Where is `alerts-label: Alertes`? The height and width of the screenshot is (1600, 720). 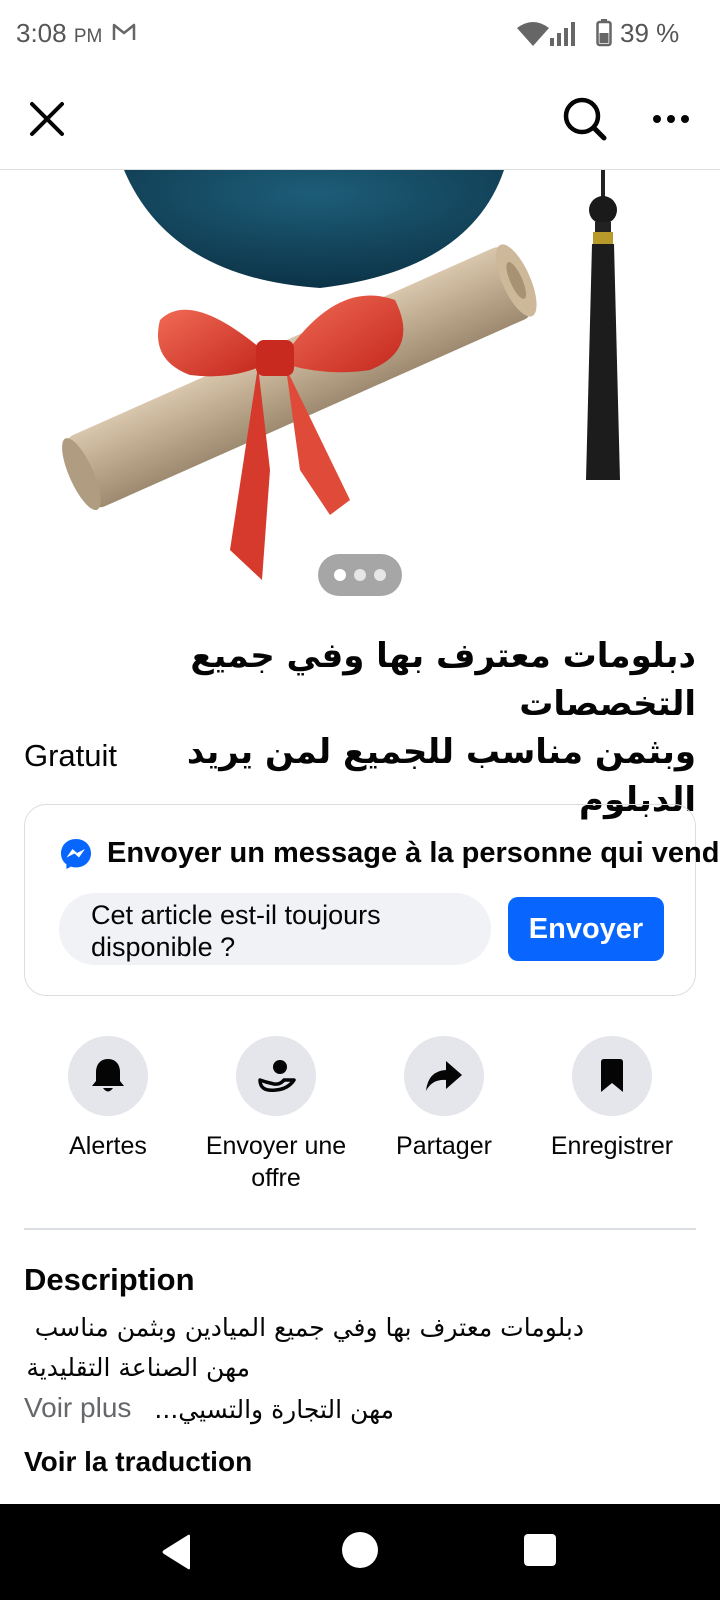 alerts-label: Alertes is located at coordinates (108, 1146).